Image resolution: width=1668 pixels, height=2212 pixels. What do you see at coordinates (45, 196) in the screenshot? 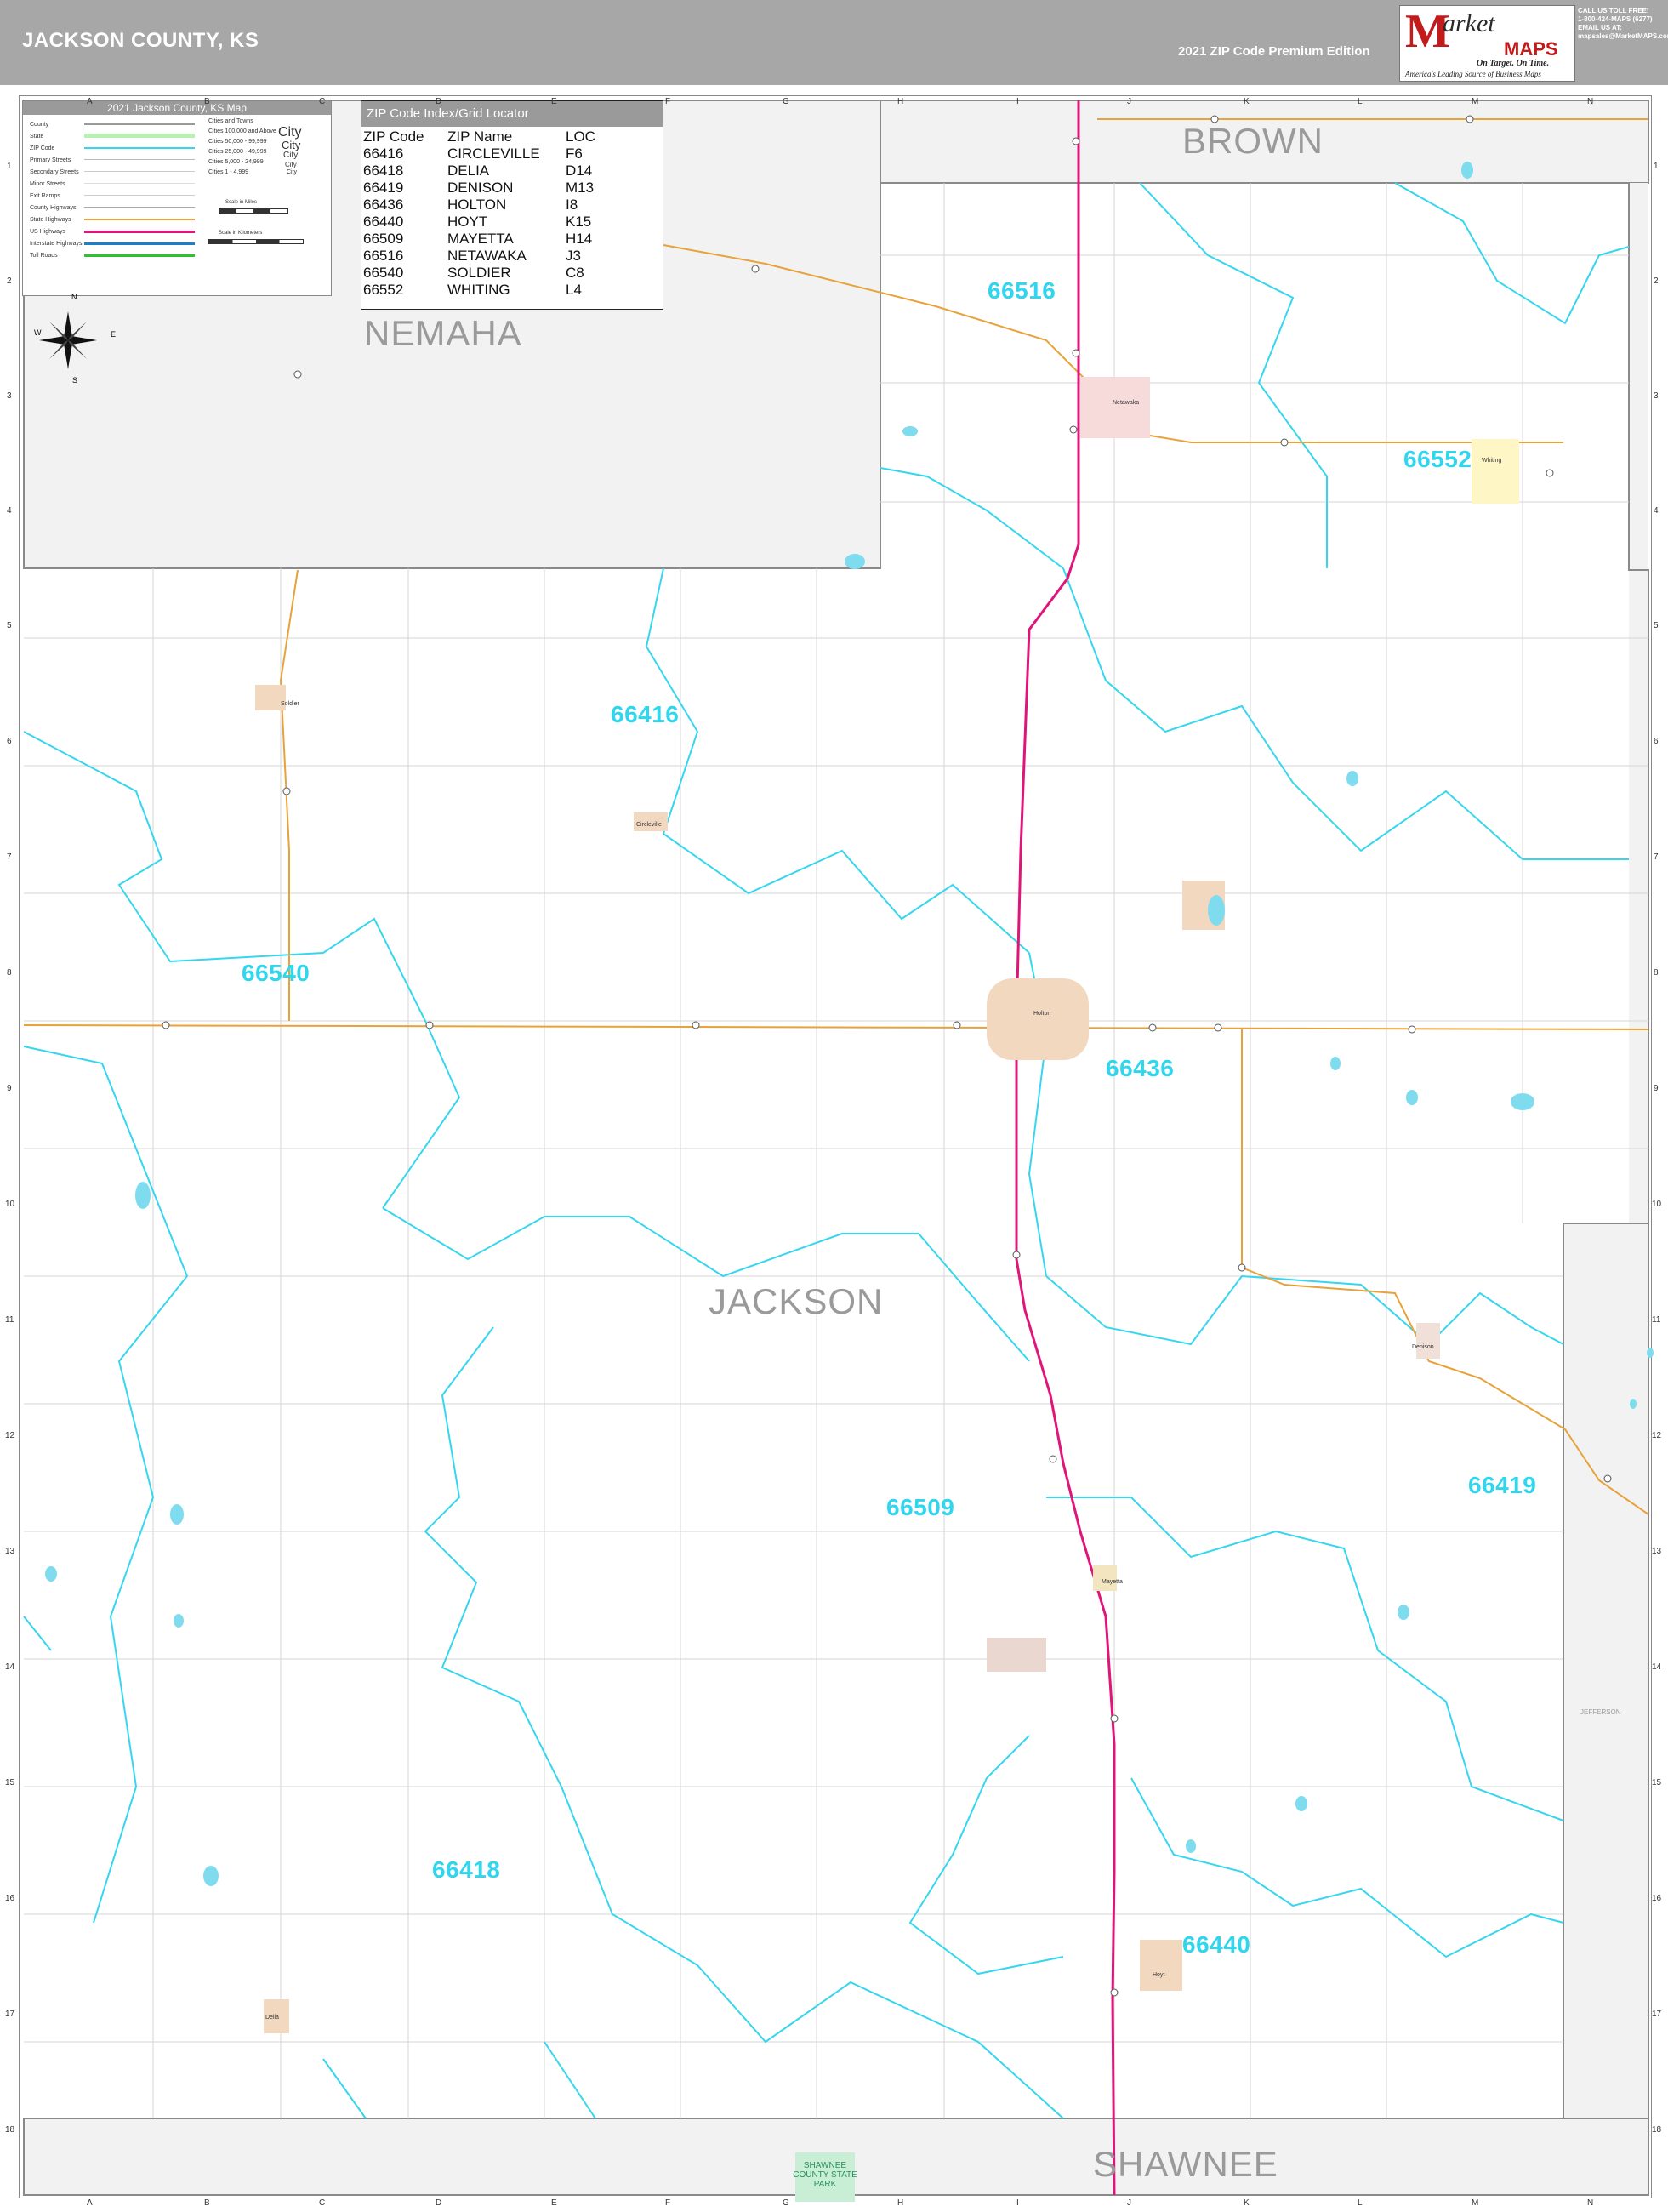
I see `legend-item: Exit Ramps` at bounding box center [45, 196].